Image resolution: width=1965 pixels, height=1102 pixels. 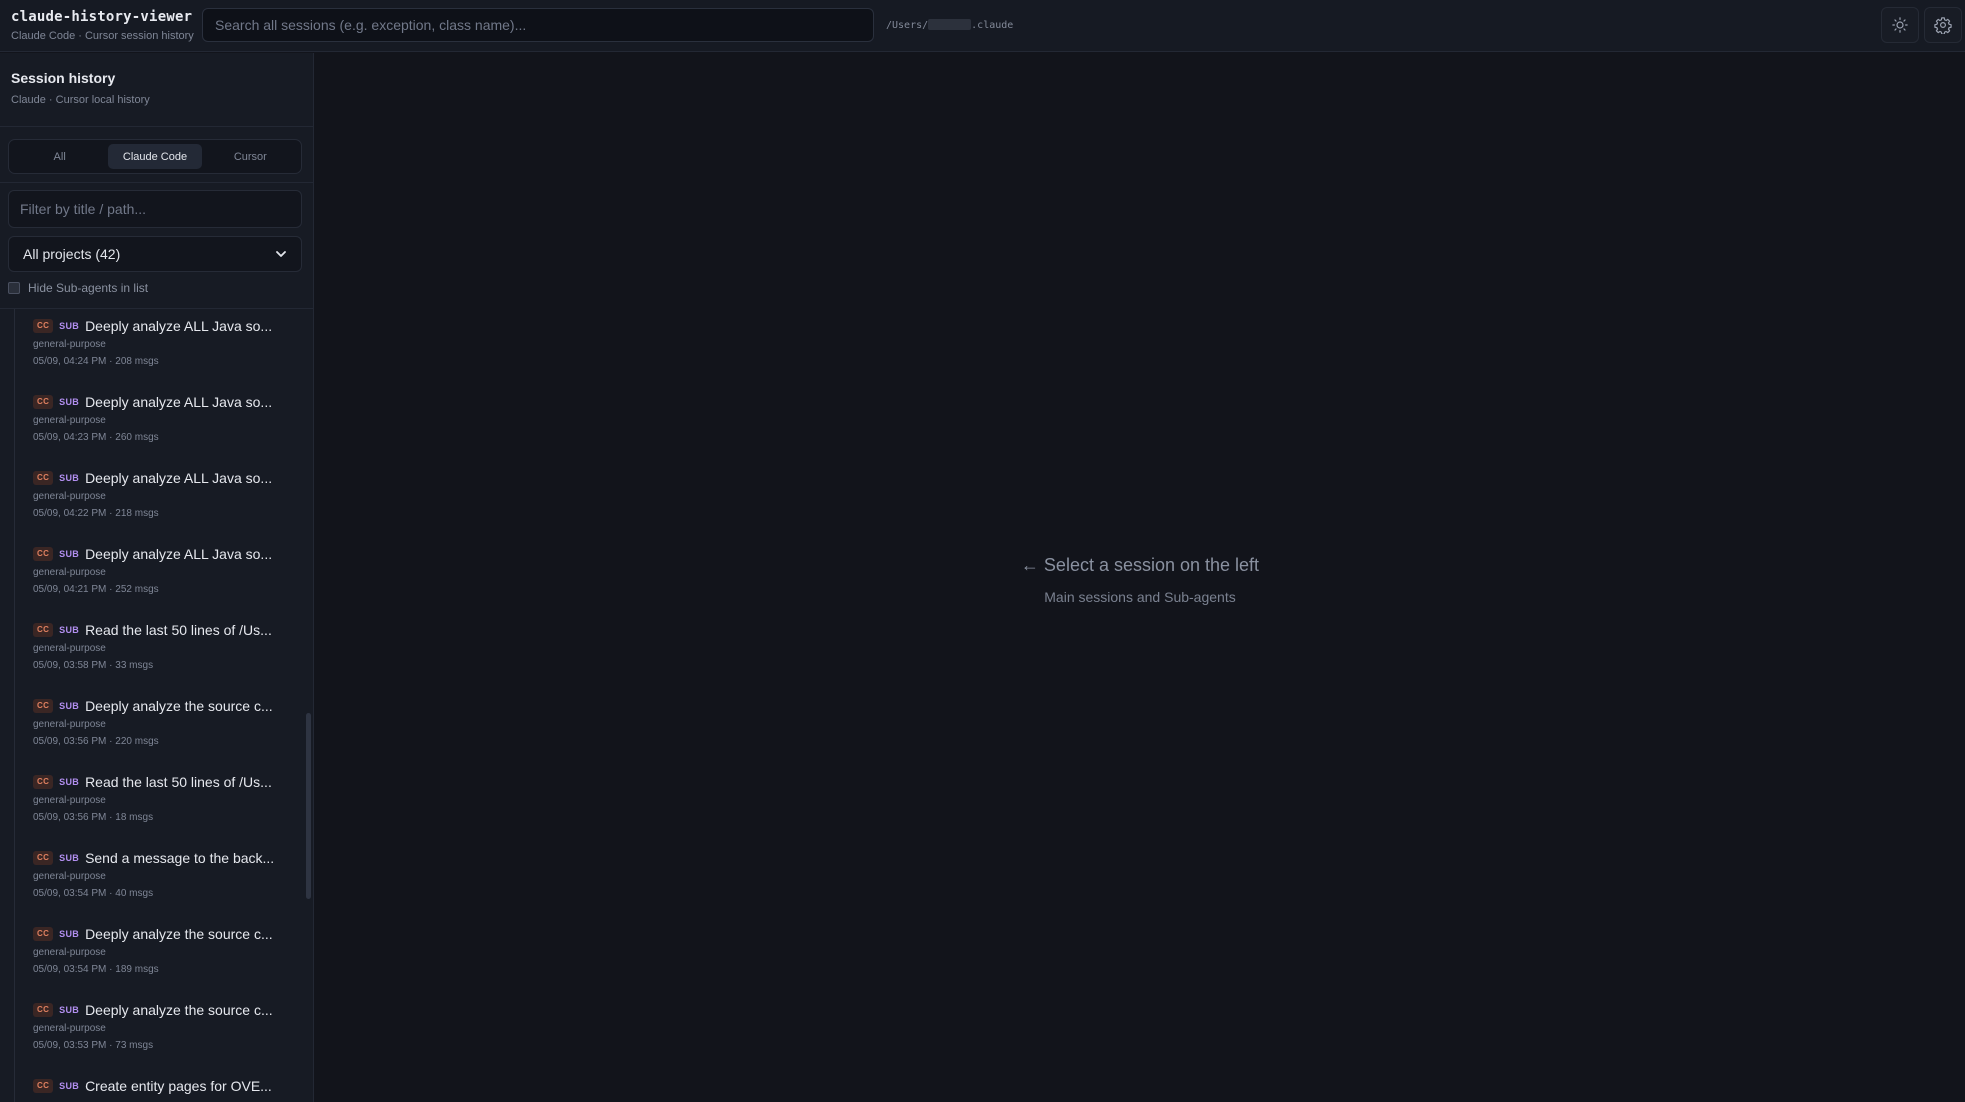 I want to click on sun-icon, so click(x=1900, y=25).